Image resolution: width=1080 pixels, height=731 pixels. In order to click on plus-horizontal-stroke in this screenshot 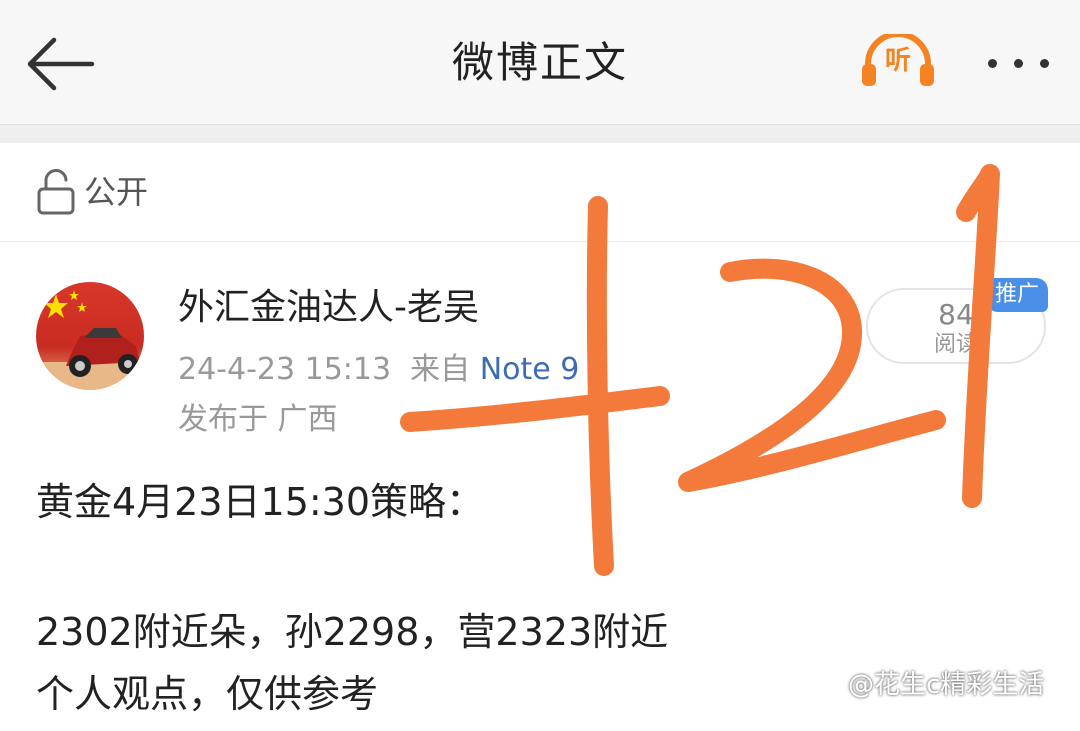, I will do `click(535, 409)`.